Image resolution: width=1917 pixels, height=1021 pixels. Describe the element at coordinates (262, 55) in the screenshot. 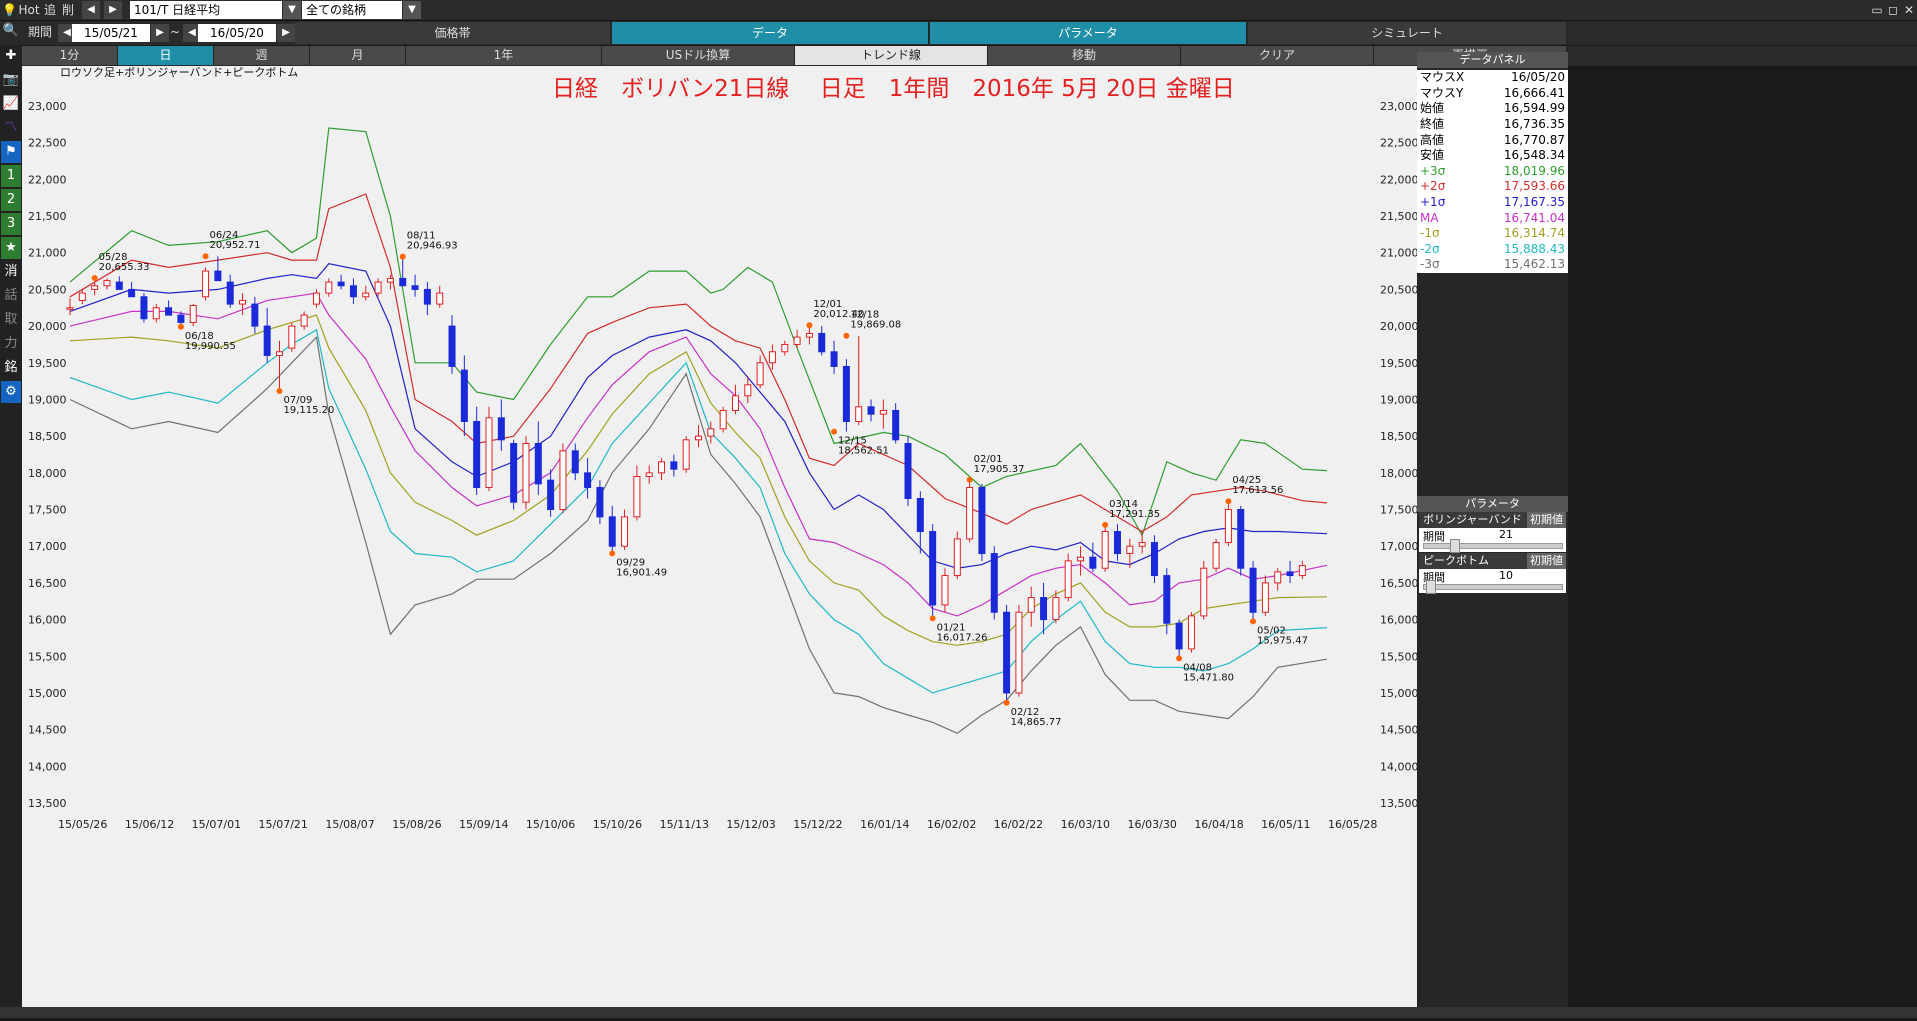

I see `tab-week: 週` at that location.